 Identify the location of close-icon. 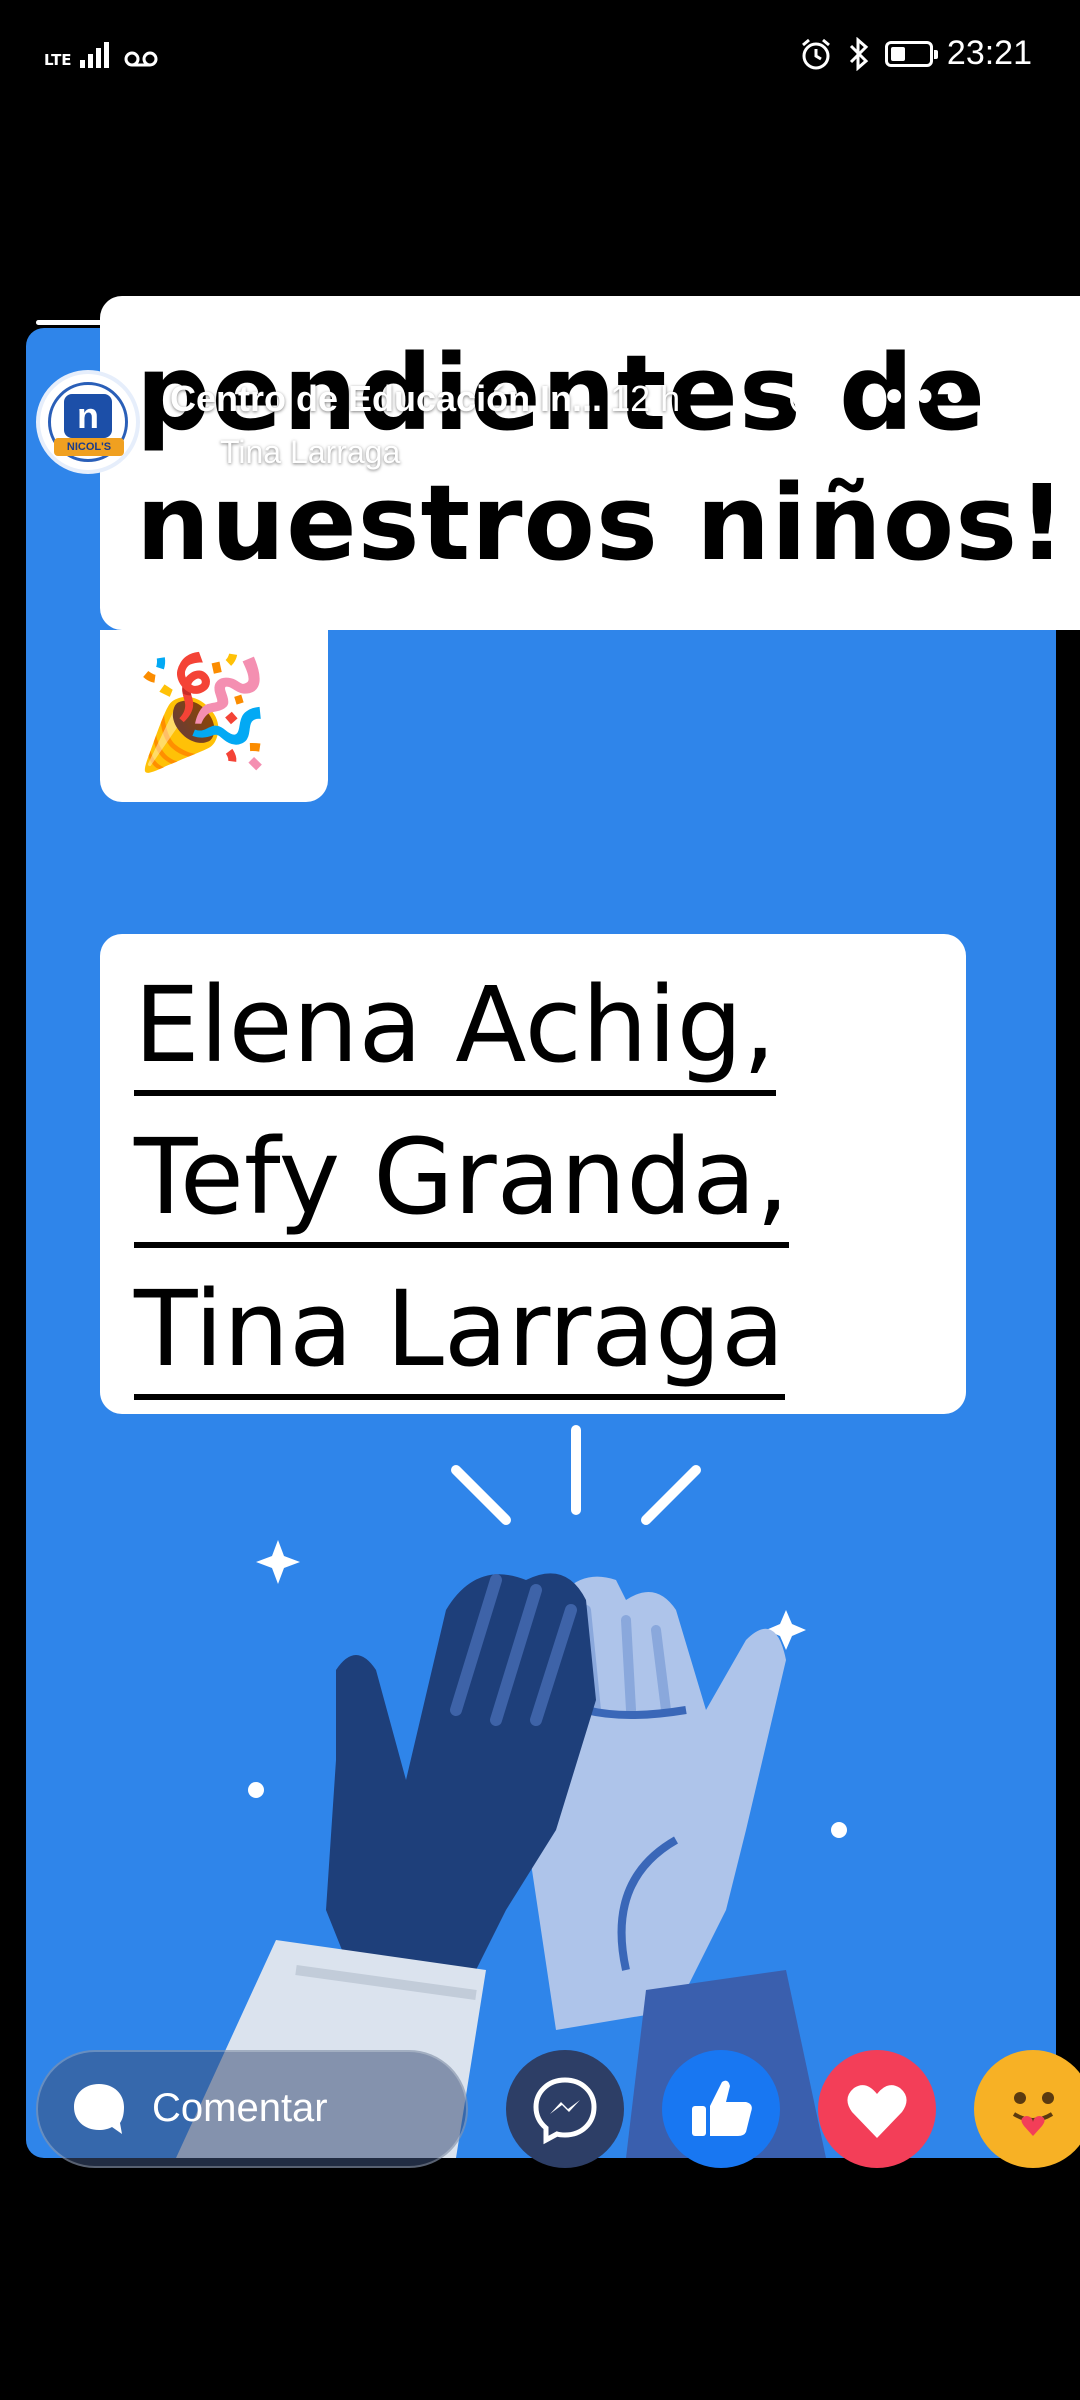
(1039, 423).